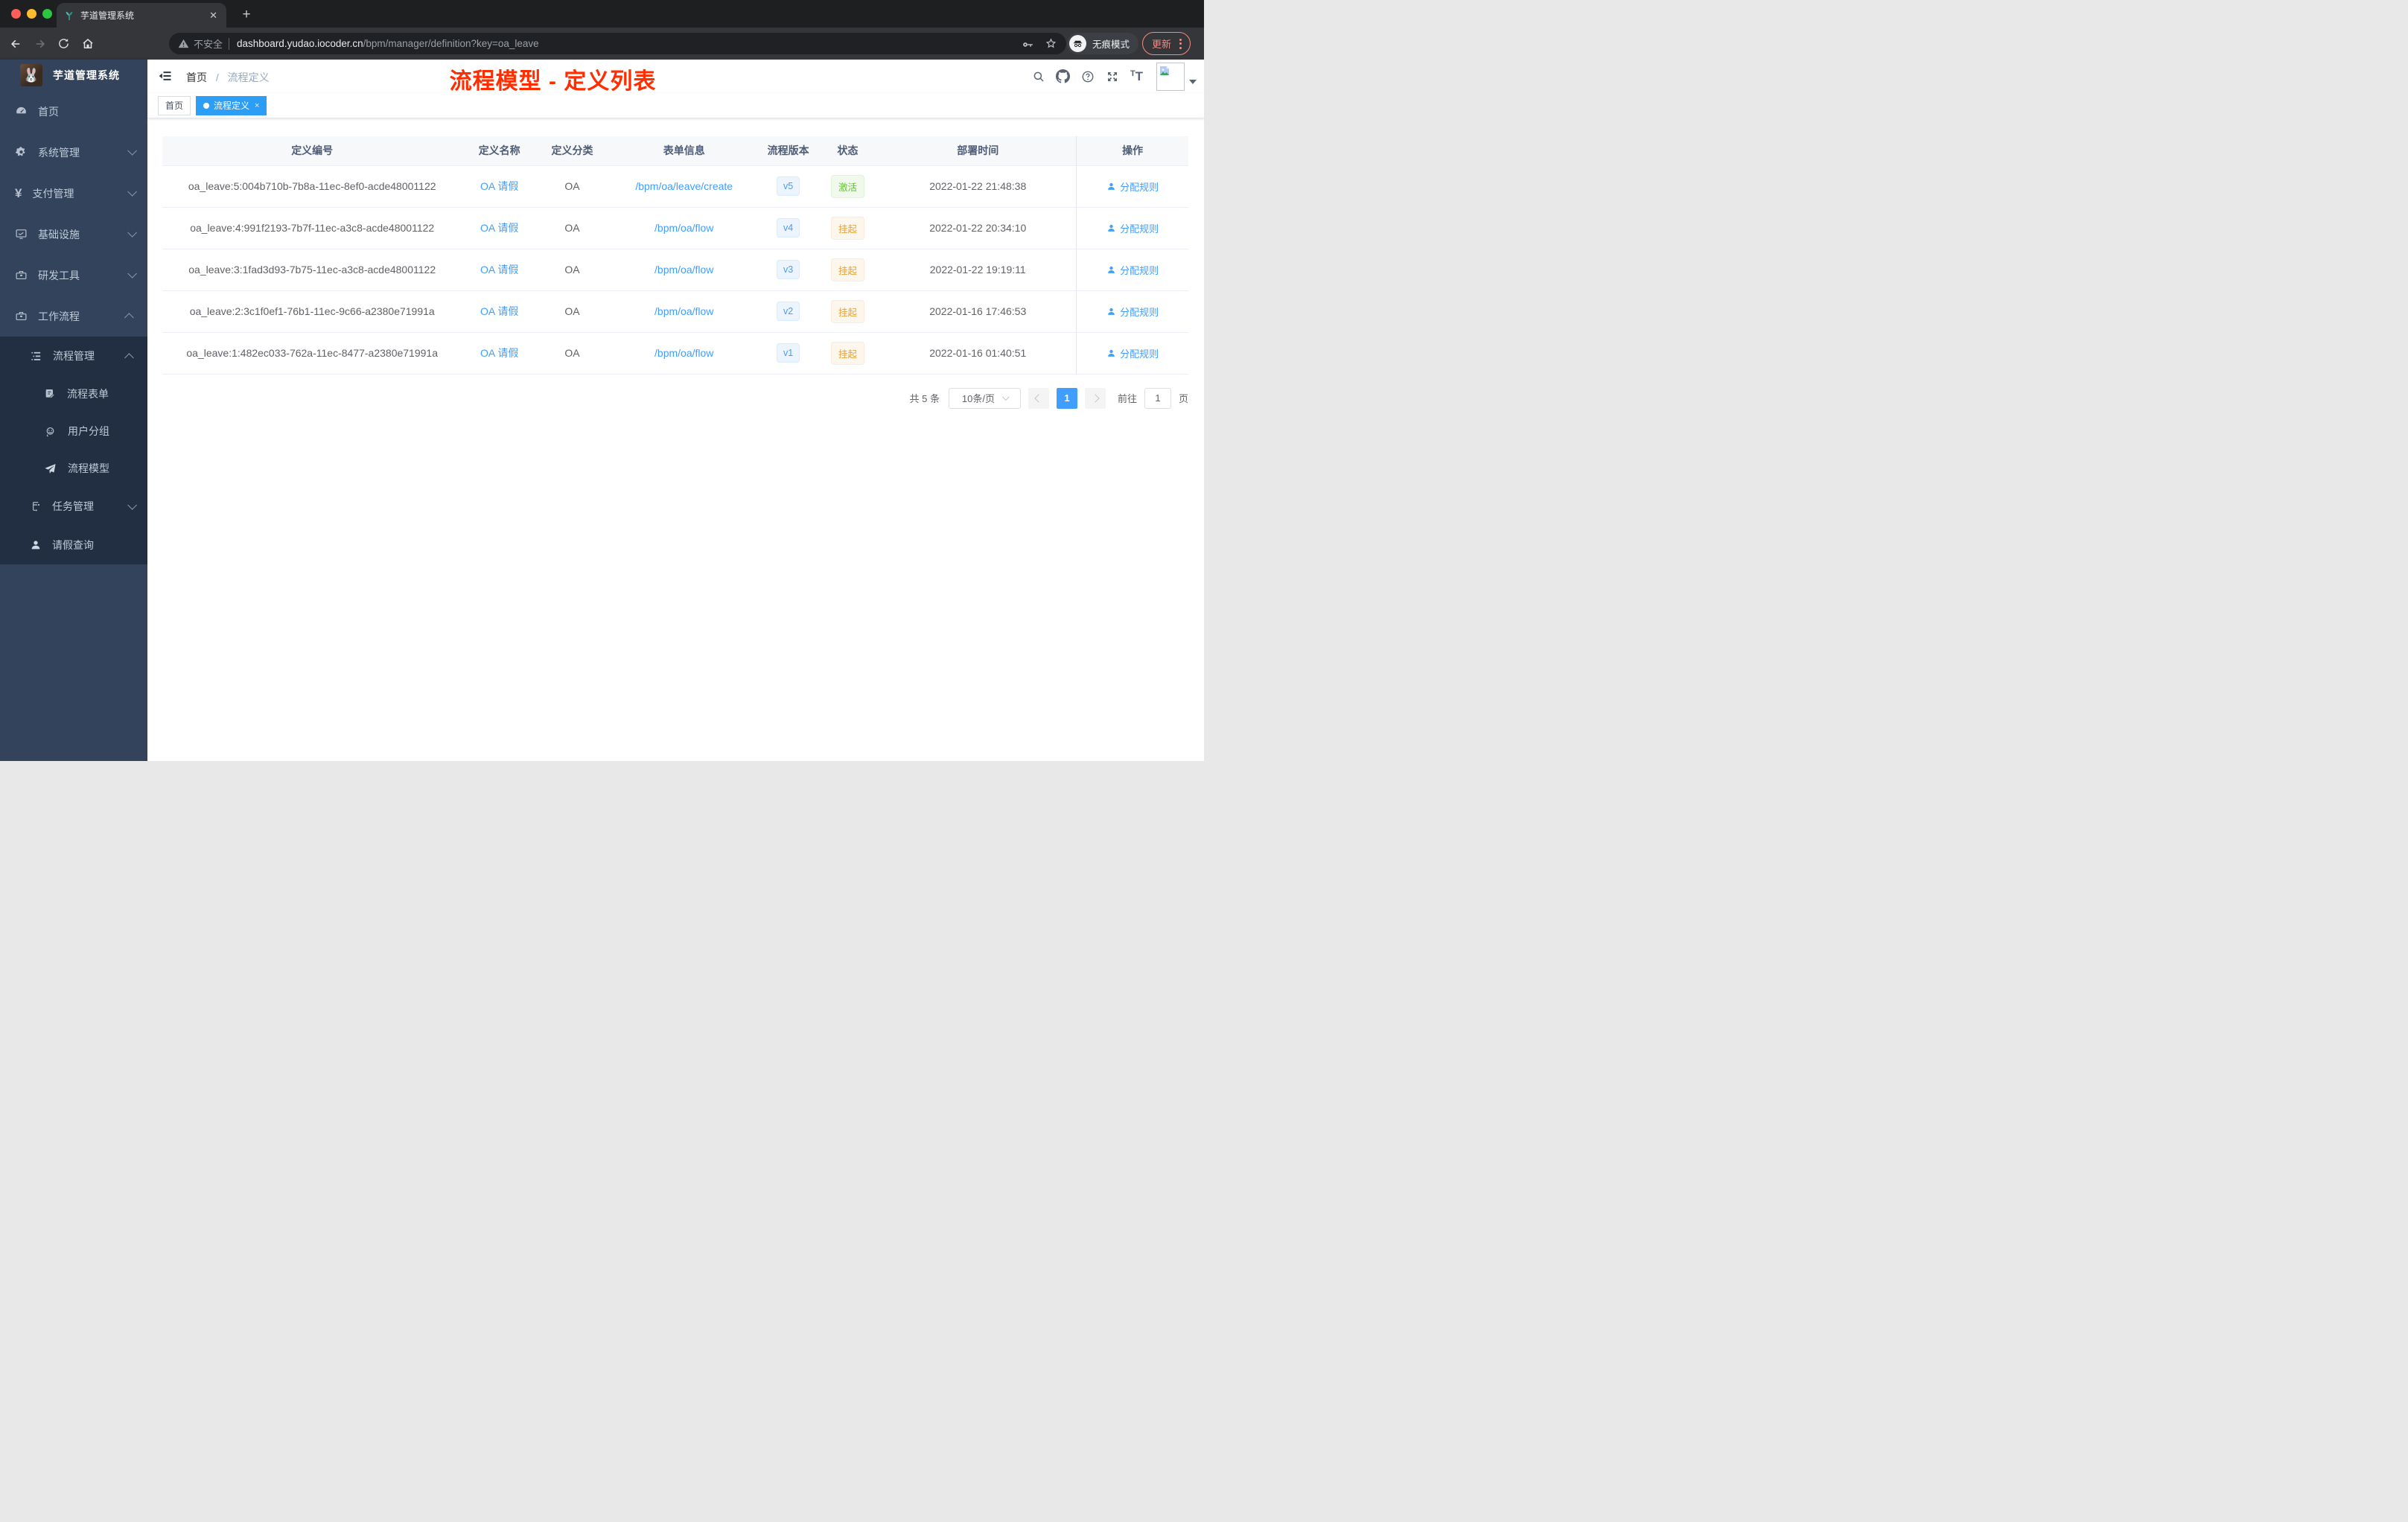  What do you see at coordinates (31, 14) in the screenshot?
I see `window-minimize-button` at bounding box center [31, 14].